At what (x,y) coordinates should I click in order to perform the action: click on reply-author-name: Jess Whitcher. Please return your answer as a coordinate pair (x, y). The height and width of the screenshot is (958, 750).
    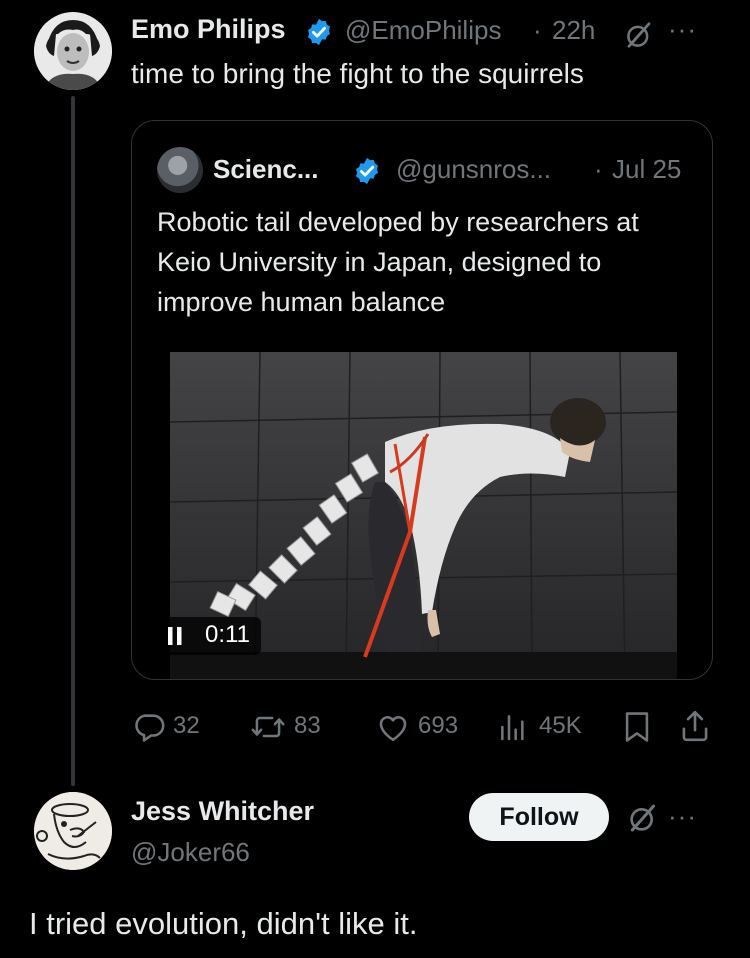
    Looking at the image, I should click on (222, 811).